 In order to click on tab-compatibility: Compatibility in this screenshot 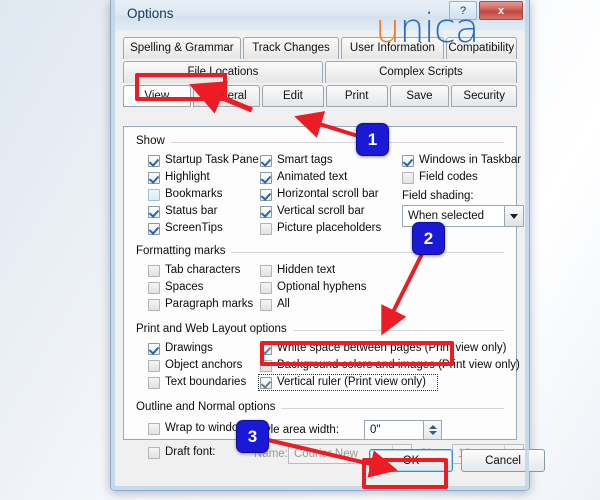, I will do `click(481, 48)`.